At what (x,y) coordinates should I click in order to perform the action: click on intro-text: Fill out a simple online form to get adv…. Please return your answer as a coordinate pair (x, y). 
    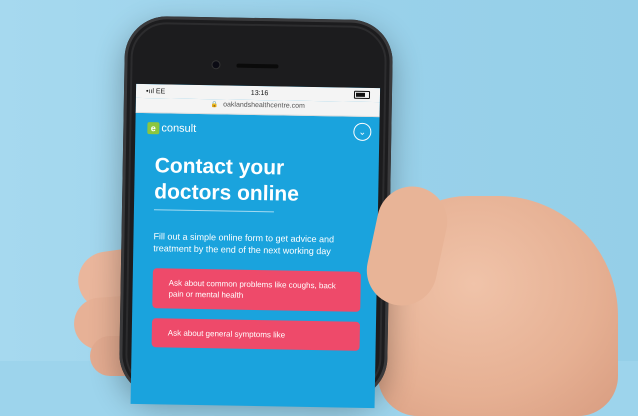
    Looking at the image, I should click on (244, 244).